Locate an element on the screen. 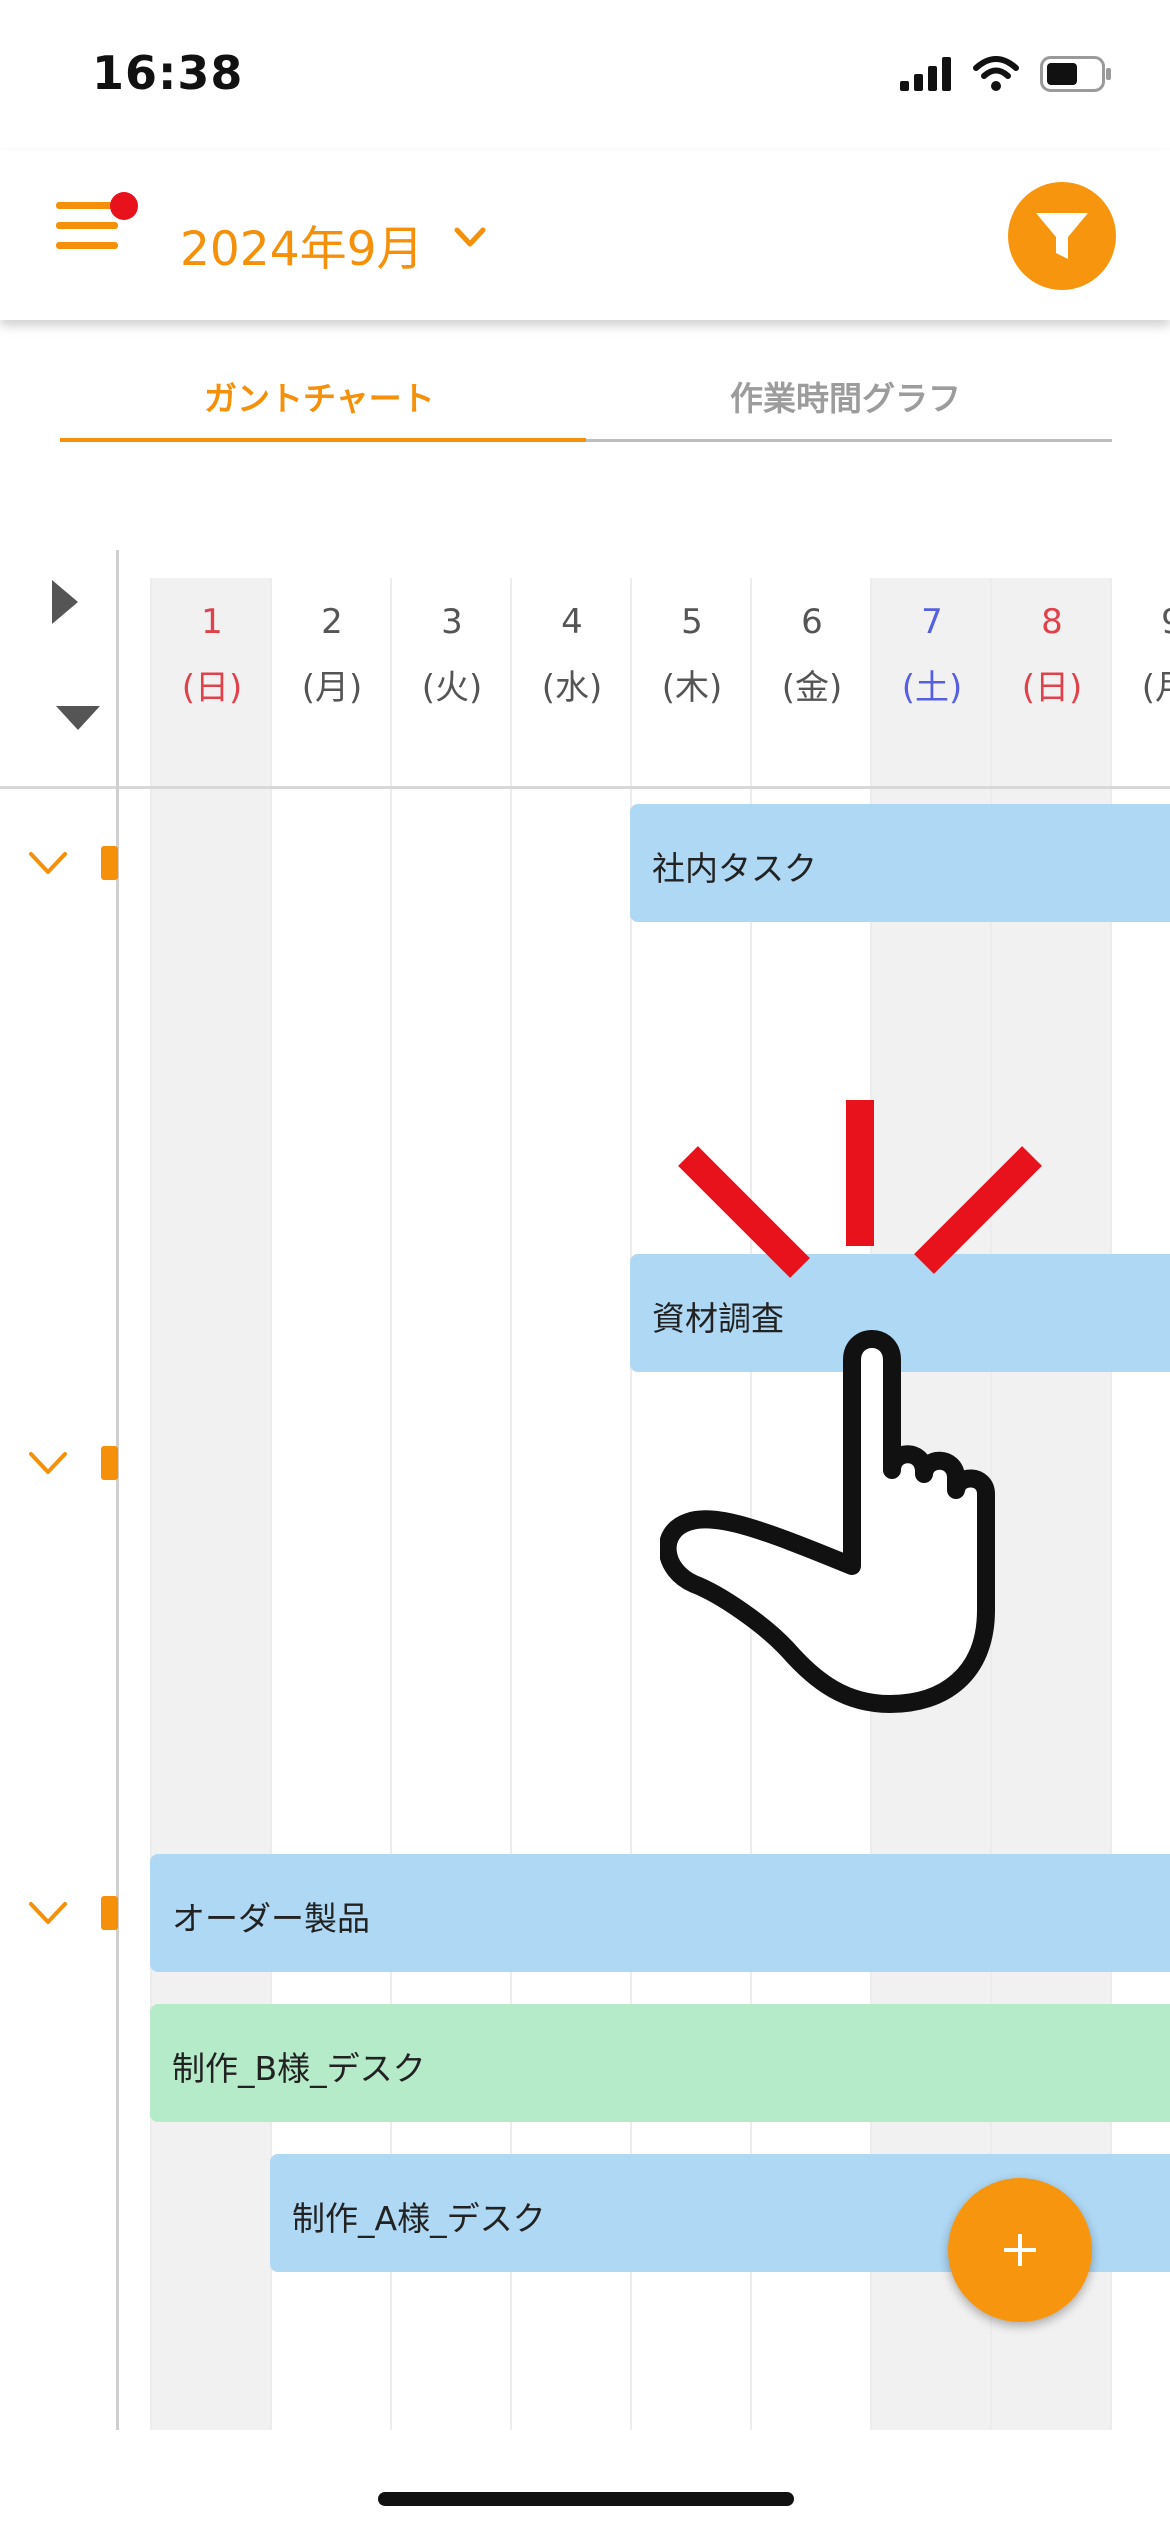  day-column: 3 (火) is located at coordinates (451, 1504).